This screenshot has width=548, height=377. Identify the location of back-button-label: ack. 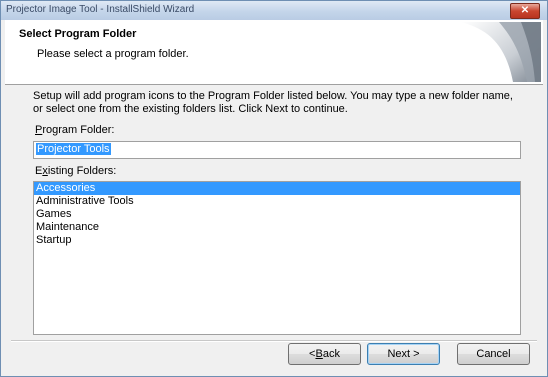
(331, 354).